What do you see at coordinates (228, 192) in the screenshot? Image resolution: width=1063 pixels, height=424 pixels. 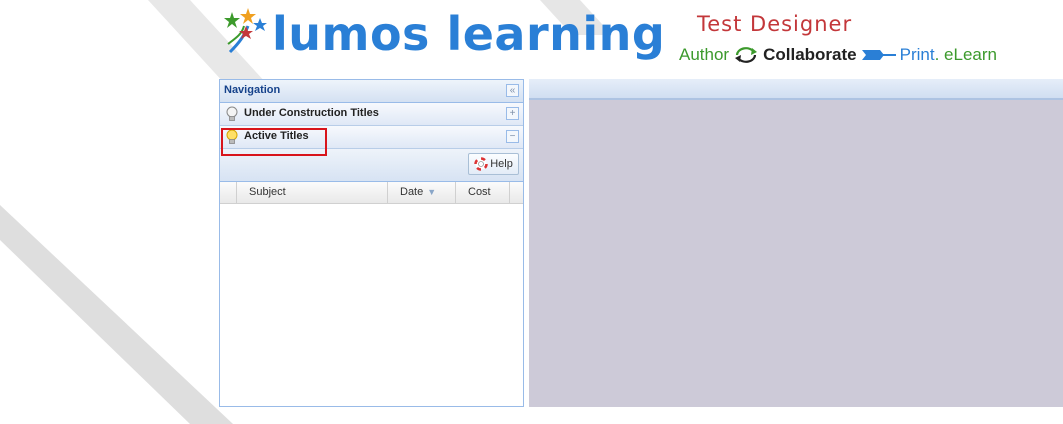 I see `column-blank` at bounding box center [228, 192].